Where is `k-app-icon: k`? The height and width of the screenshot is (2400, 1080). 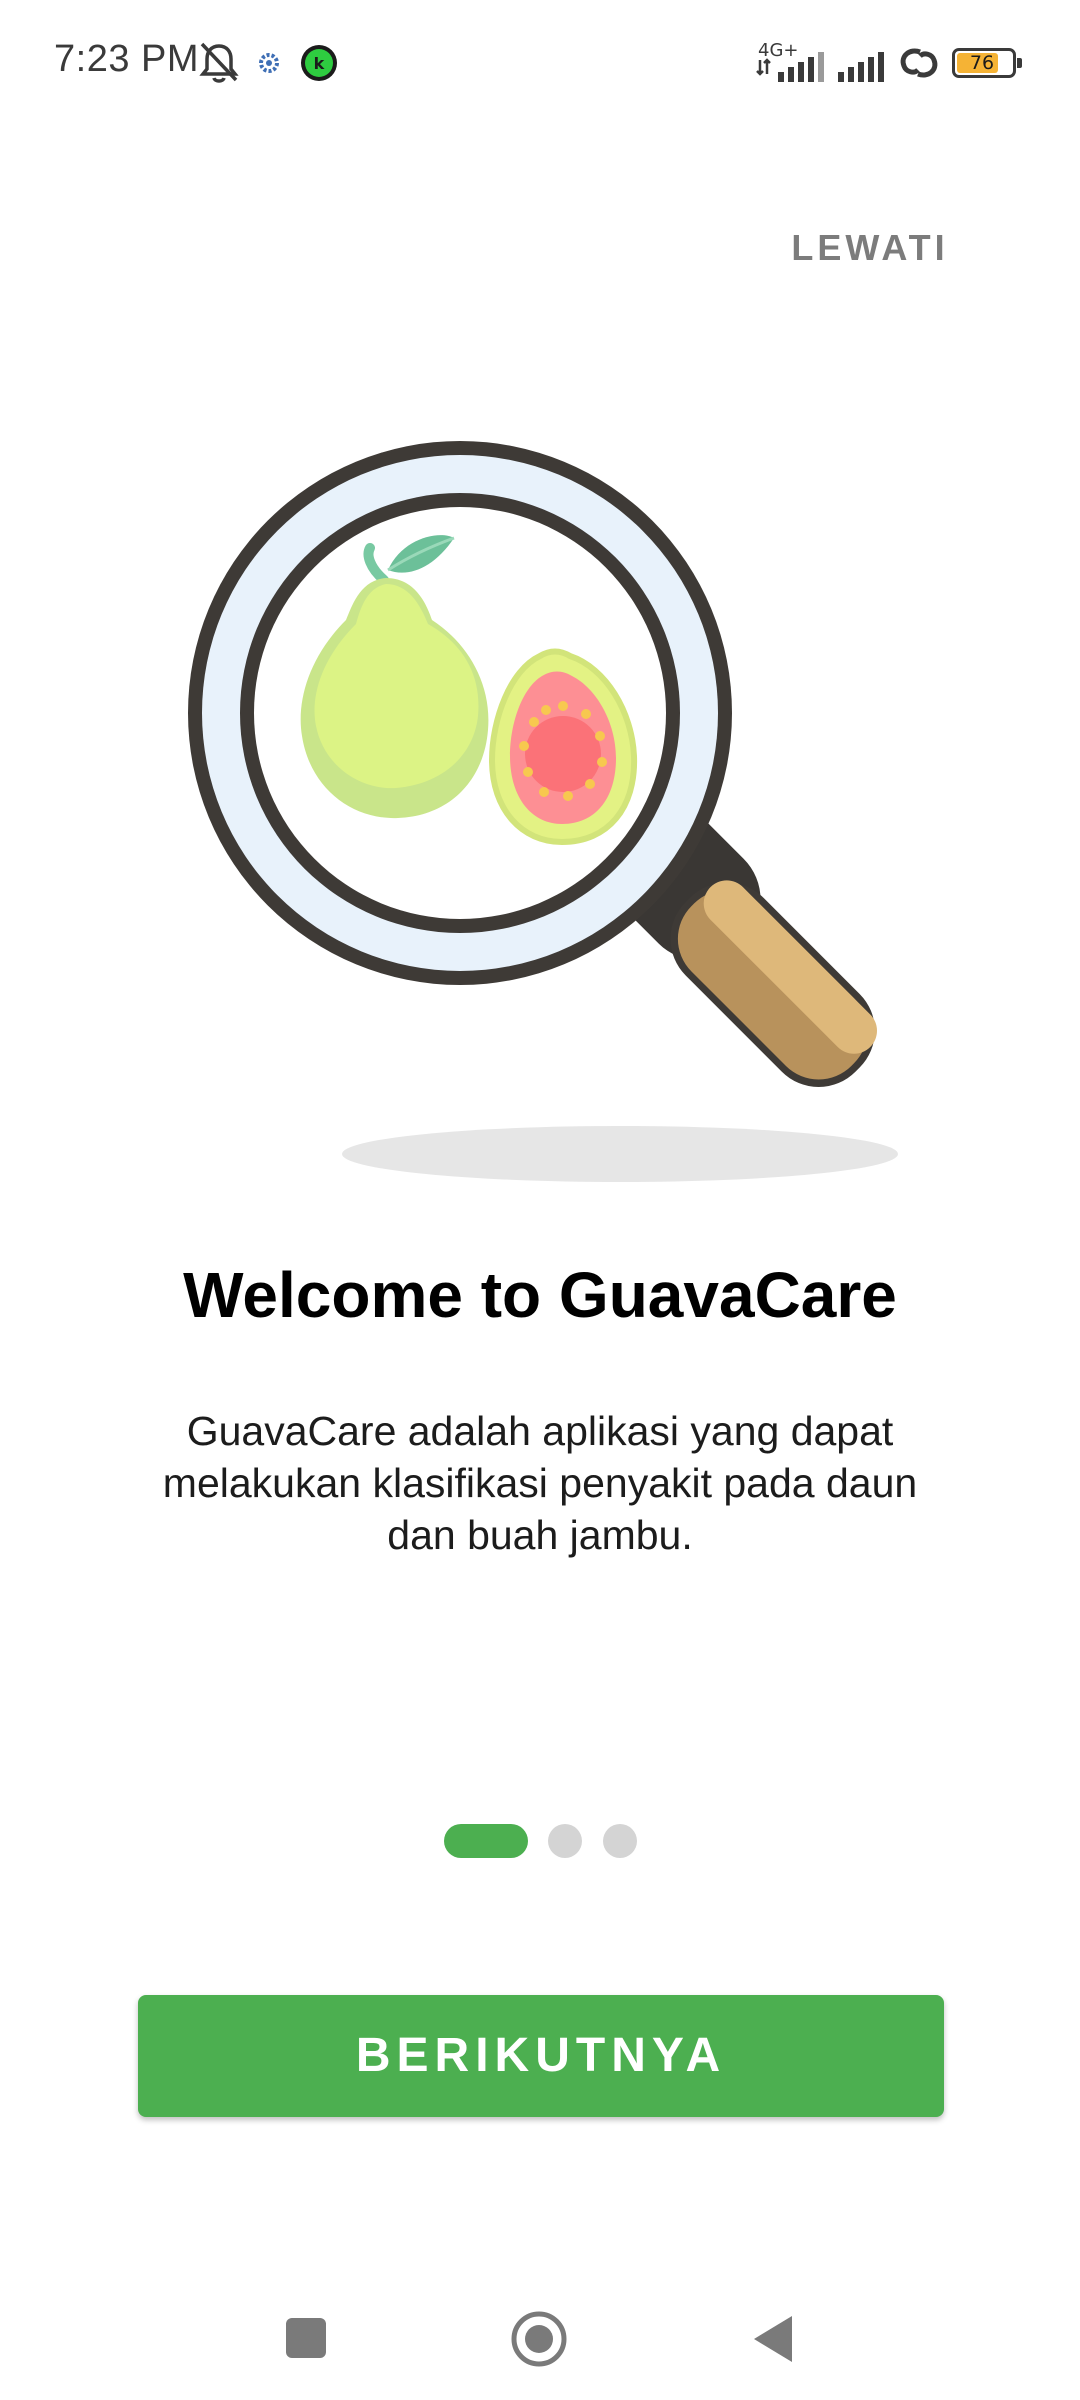
k-app-icon: k is located at coordinates (319, 63).